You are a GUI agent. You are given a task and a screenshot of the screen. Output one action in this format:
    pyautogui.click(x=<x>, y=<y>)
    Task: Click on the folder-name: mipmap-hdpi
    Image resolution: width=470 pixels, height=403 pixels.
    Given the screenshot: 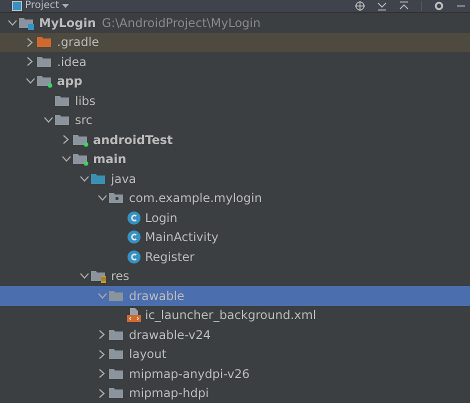 What is the action you would take?
    pyautogui.click(x=169, y=393)
    